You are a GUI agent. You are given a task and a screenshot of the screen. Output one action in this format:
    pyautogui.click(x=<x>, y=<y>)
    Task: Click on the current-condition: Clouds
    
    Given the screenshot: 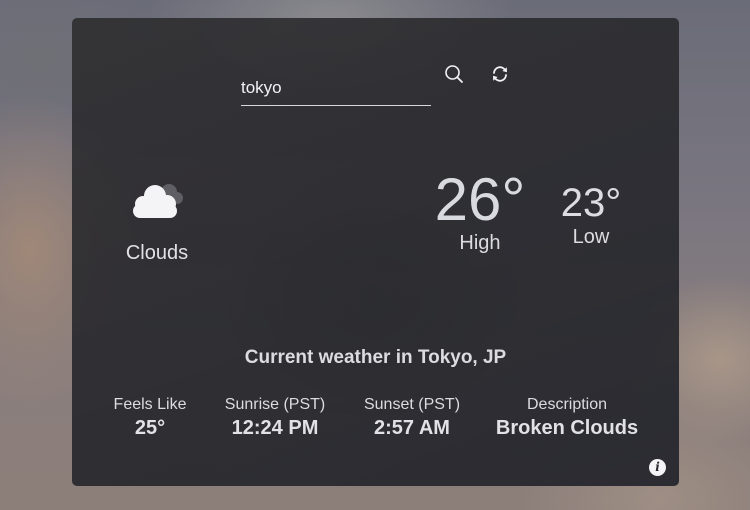 What is the action you would take?
    pyautogui.click(x=157, y=221)
    